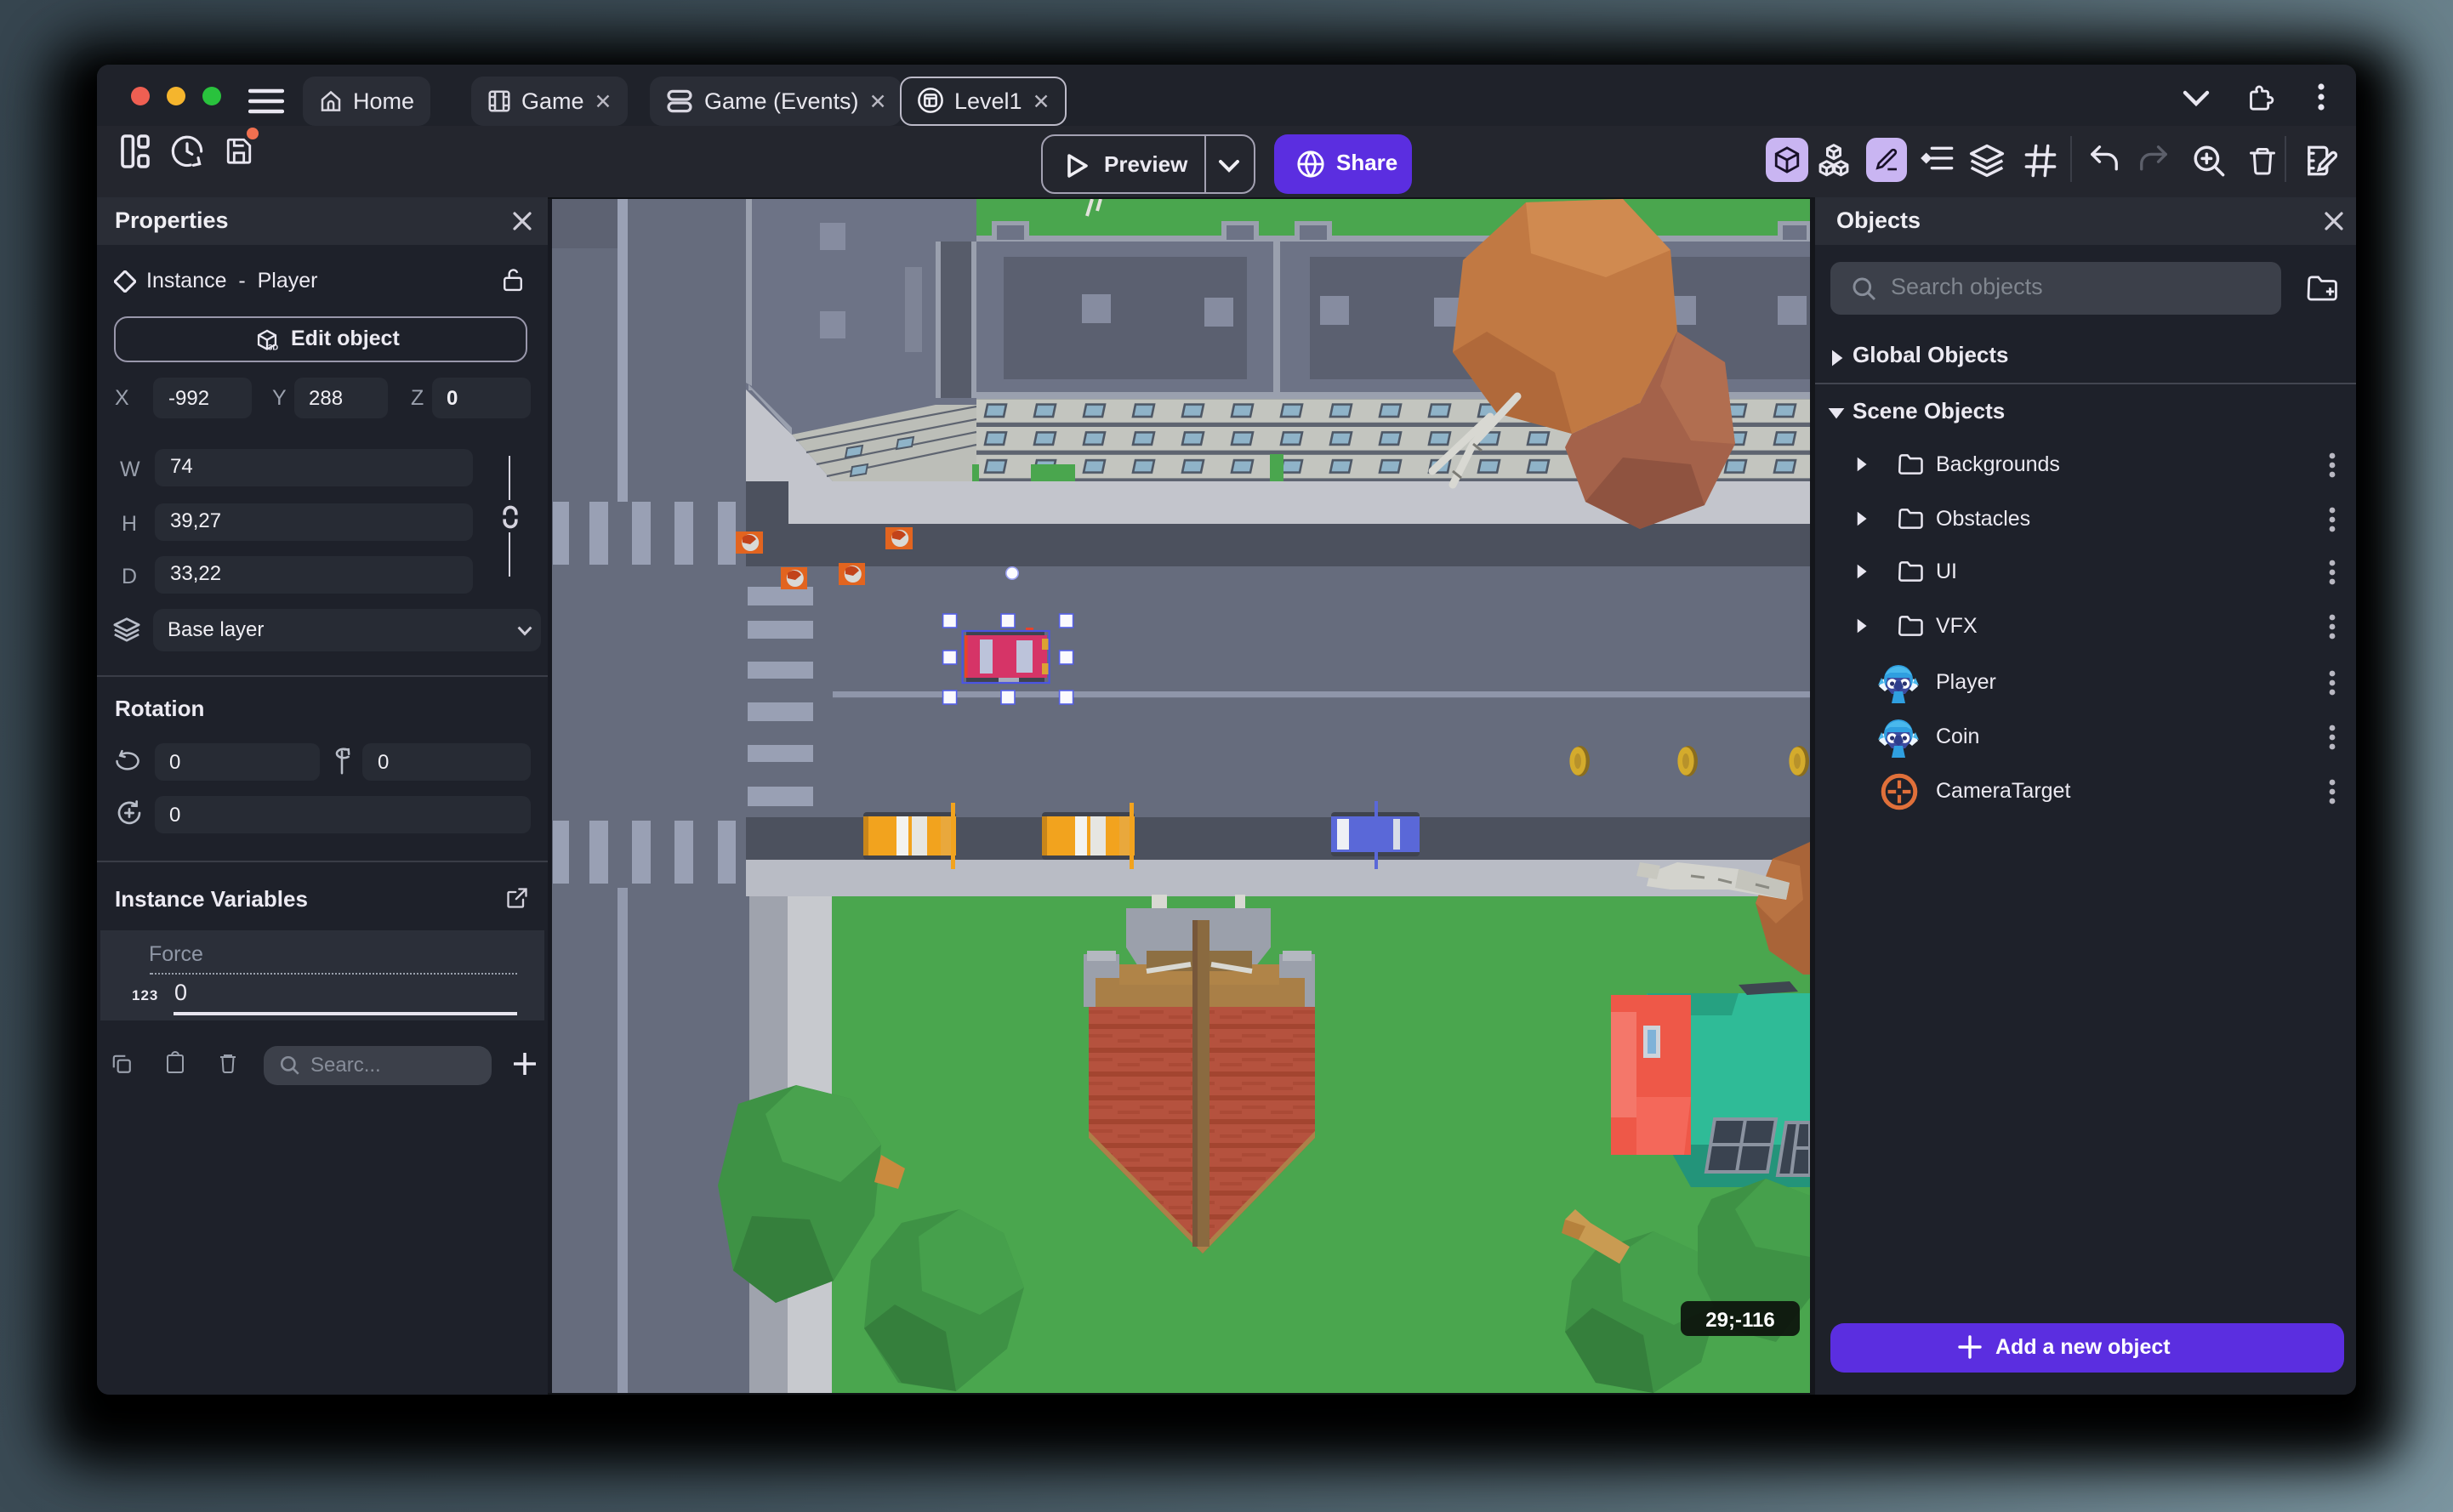 This screenshot has height=1512, width=2453. Describe the element at coordinates (273, 347) in the screenshot. I see `svg-text: 3D` at that location.